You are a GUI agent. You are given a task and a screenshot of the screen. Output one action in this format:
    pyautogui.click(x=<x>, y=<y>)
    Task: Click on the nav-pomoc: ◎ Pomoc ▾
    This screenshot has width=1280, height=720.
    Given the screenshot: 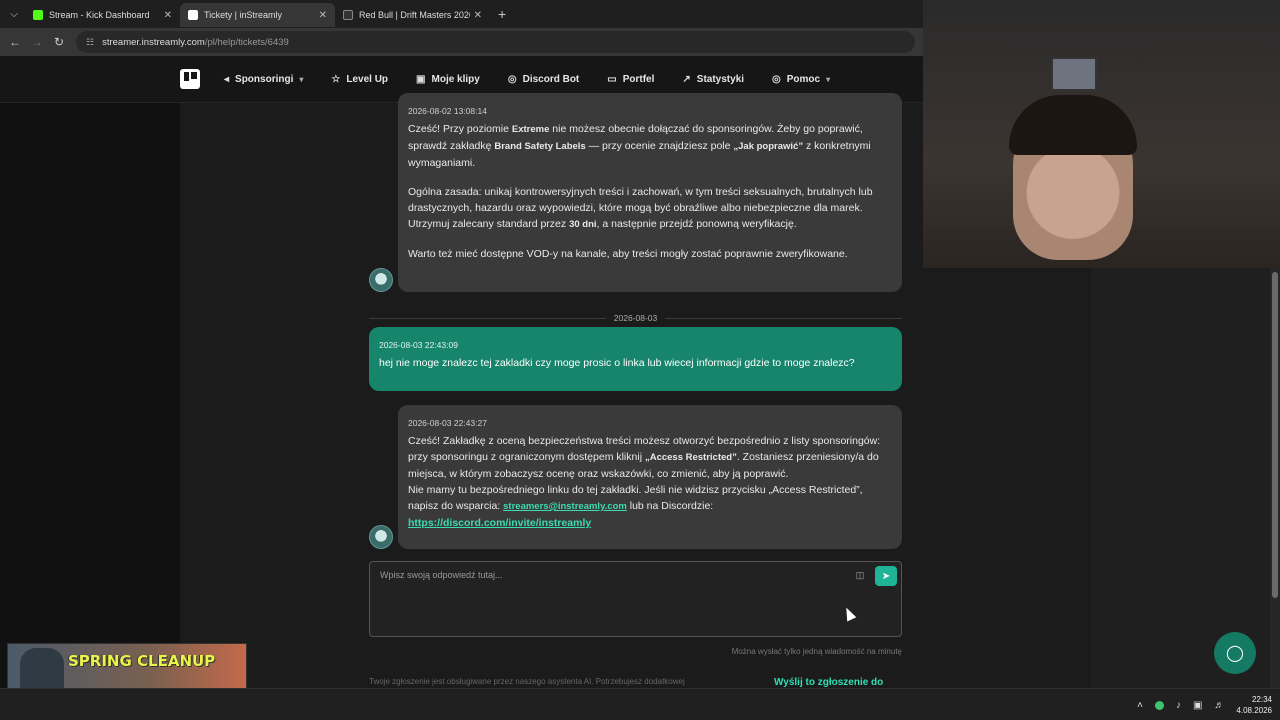 What is the action you would take?
    pyautogui.click(x=801, y=79)
    